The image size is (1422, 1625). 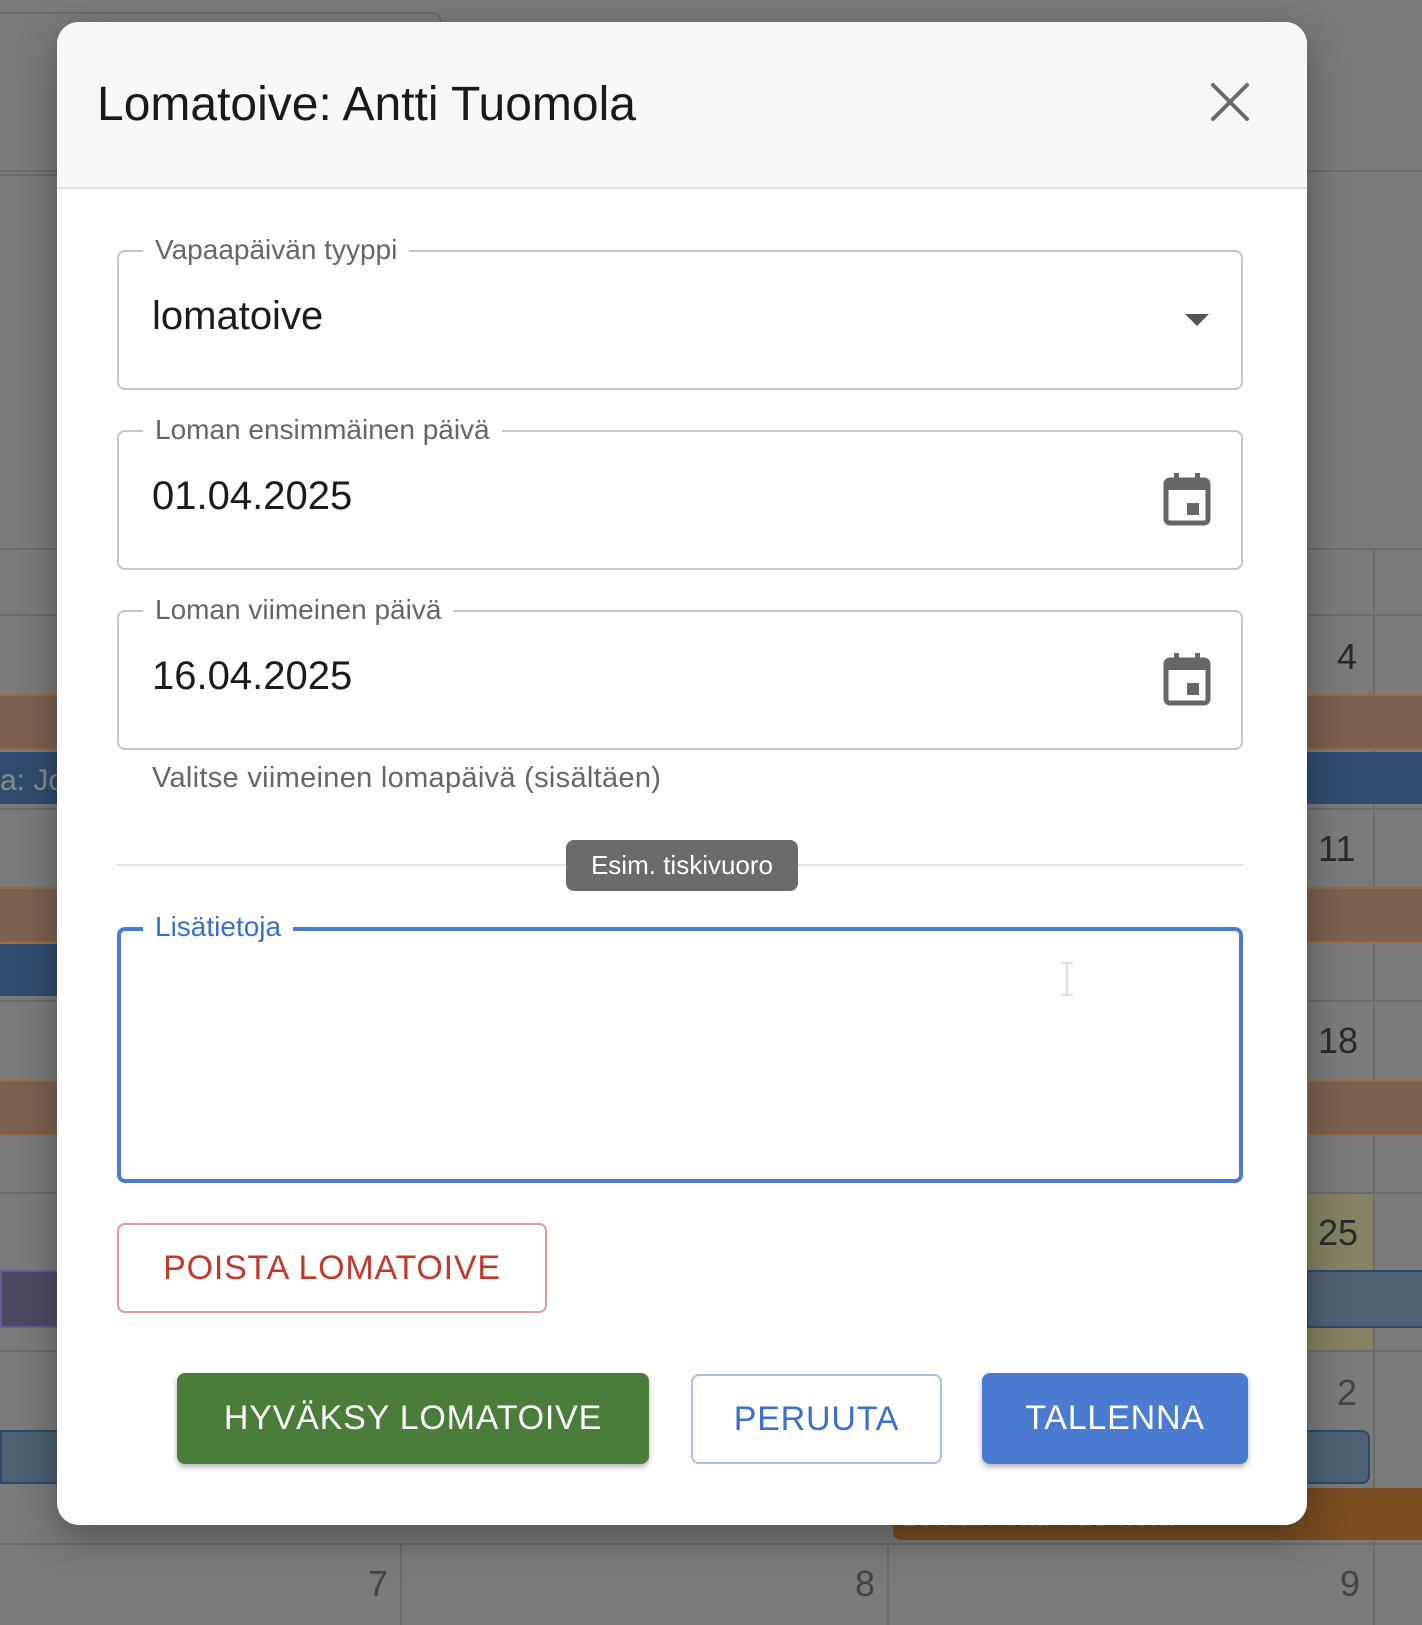 What do you see at coordinates (1347, 656) in the screenshot?
I see `calendar-day-number: 4` at bounding box center [1347, 656].